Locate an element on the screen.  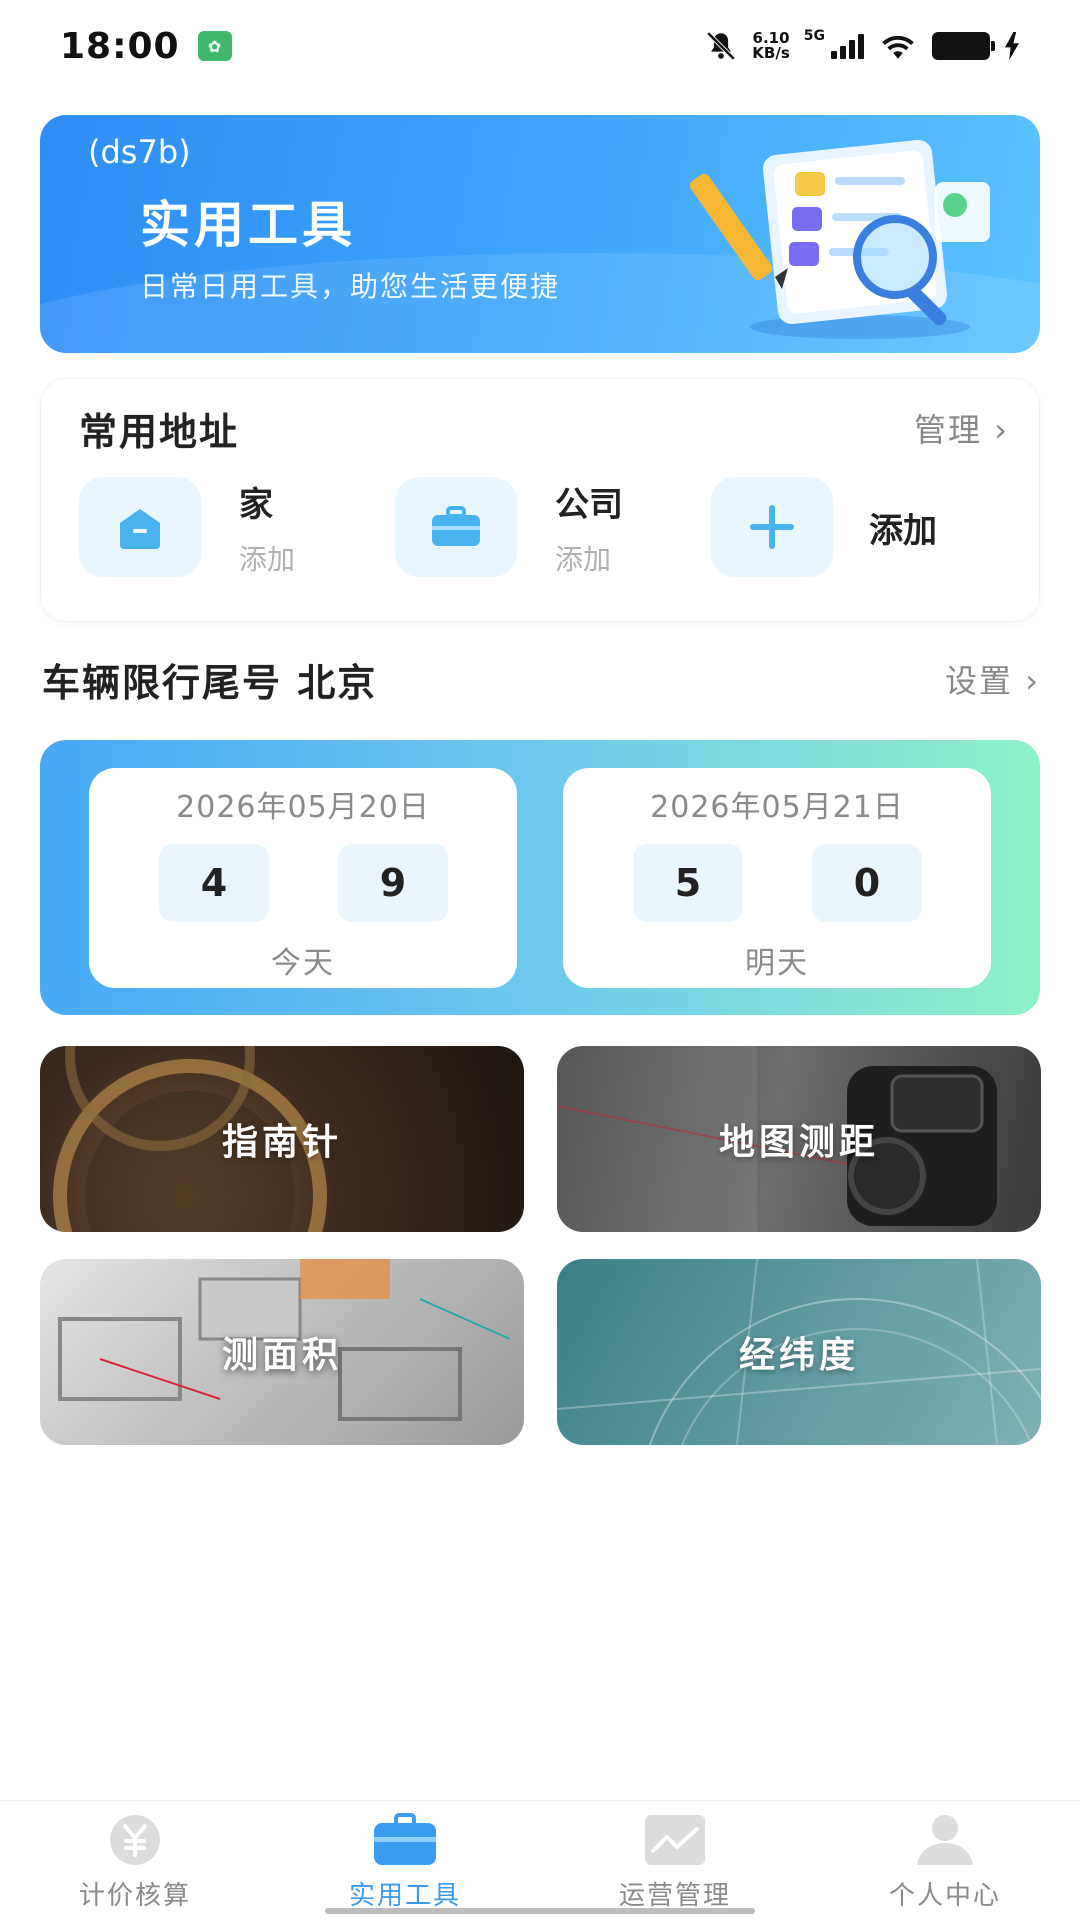
address-status-home: 添加 is located at coordinates (267, 559).